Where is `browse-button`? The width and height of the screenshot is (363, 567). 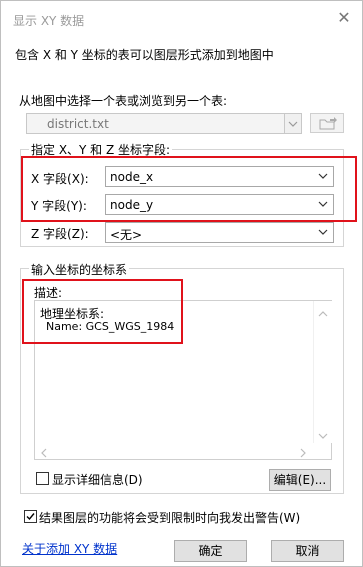 browse-button is located at coordinates (327, 123).